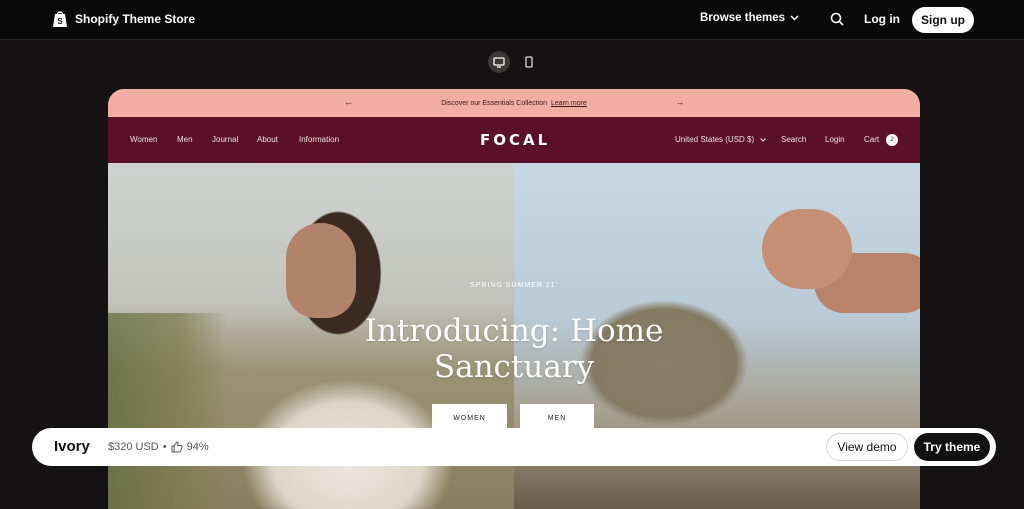 The height and width of the screenshot is (509, 1024). Describe the element at coordinates (943, 20) in the screenshot. I see `signup-button: Sign up` at that location.